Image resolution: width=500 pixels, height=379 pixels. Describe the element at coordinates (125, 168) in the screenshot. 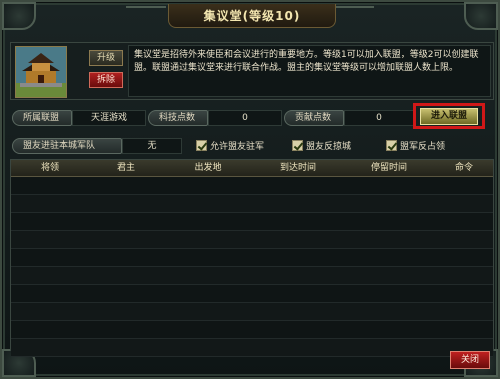

I see `column-lord: 君主` at that location.